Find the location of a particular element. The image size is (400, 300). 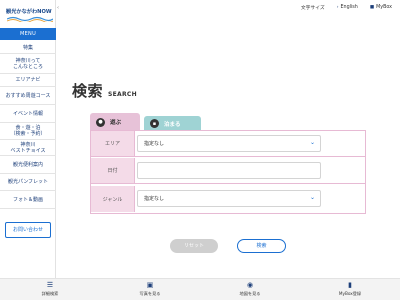

tab-play: ● 遊ぶ is located at coordinates (115, 122).